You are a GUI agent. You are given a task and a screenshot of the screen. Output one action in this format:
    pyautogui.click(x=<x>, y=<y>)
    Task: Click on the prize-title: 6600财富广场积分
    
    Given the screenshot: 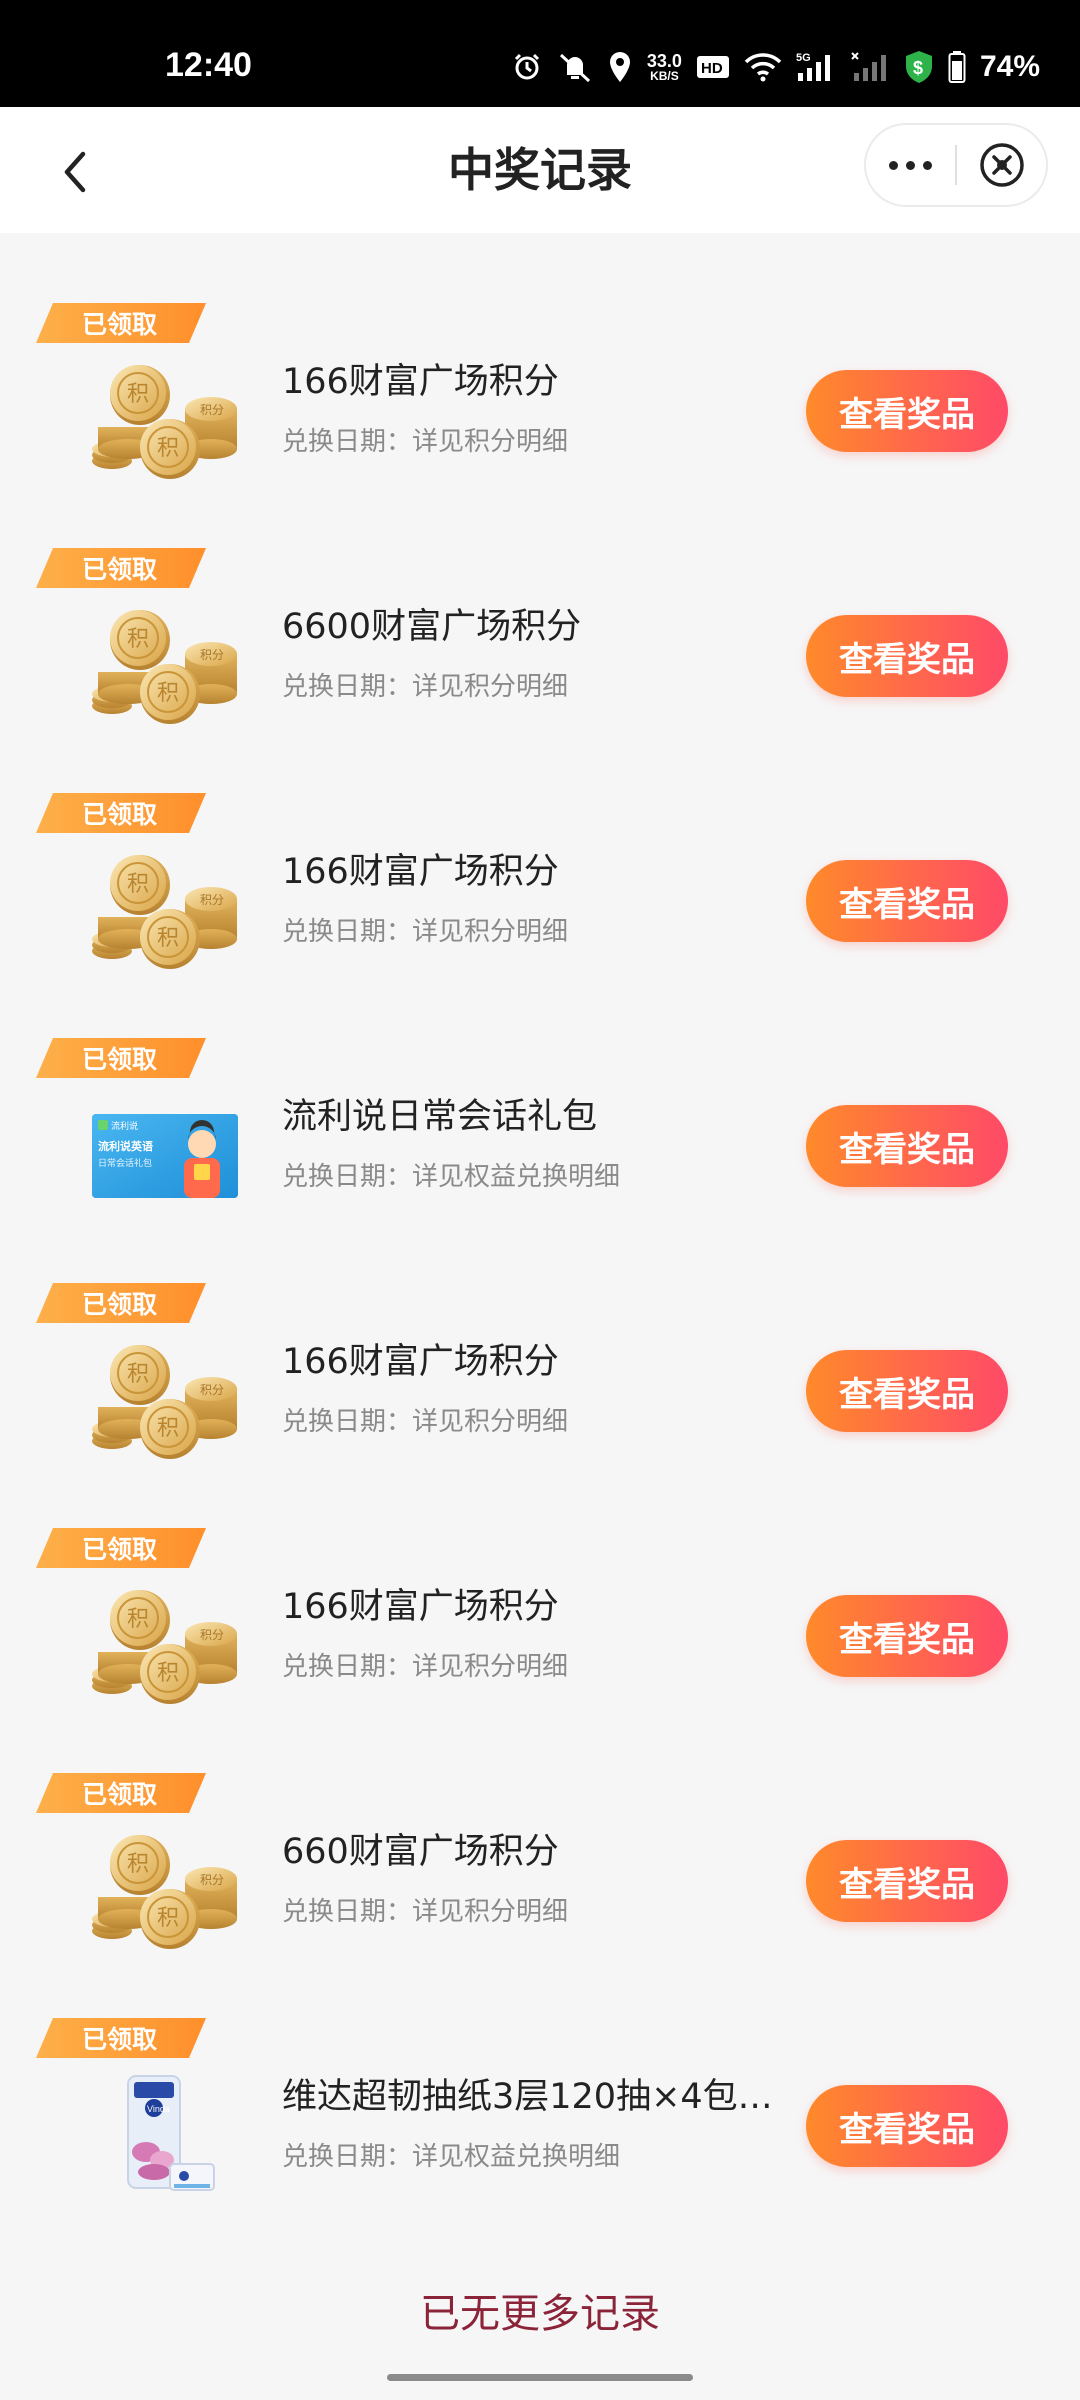 What is the action you would take?
    pyautogui.click(x=432, y=627)
    